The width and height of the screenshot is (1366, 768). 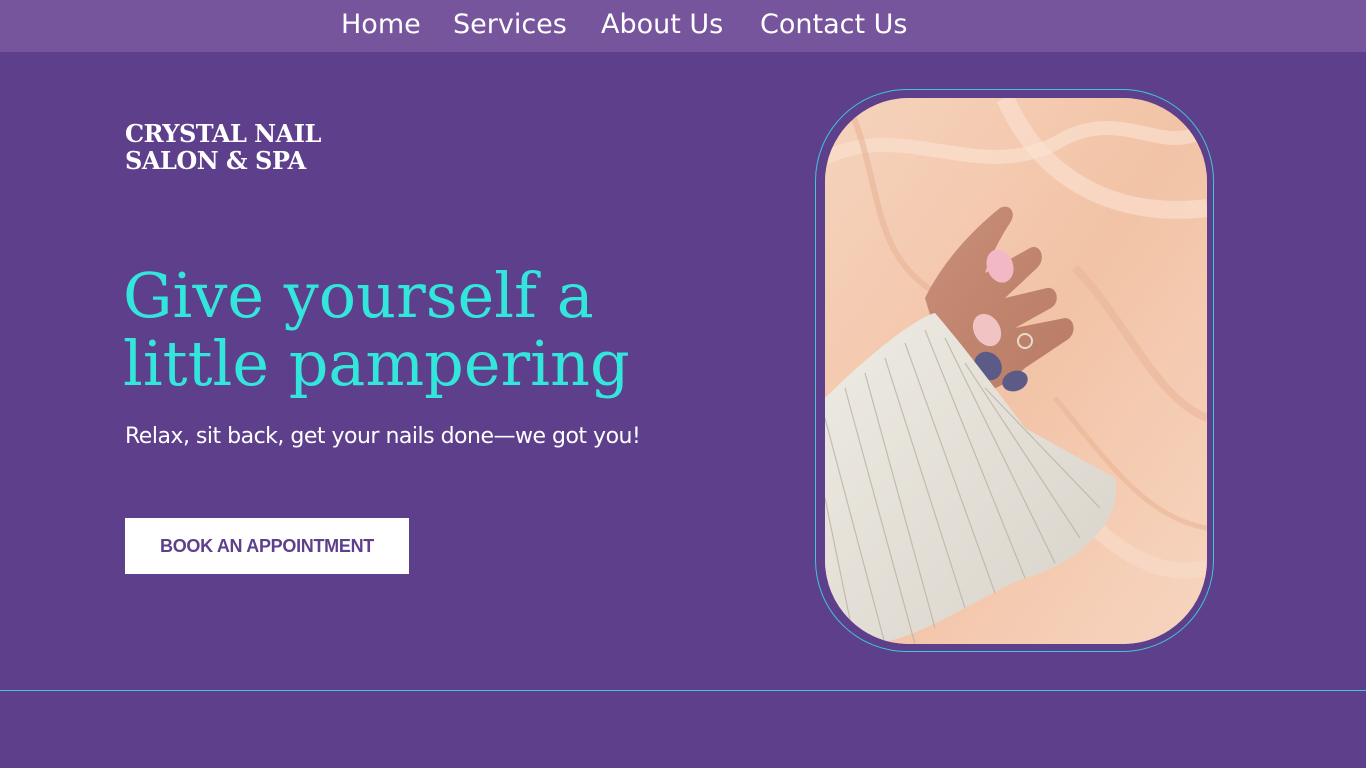 I want to click on book-appointment-button: BOOK AN APPOINTMENT, so click(x=267, y=546).